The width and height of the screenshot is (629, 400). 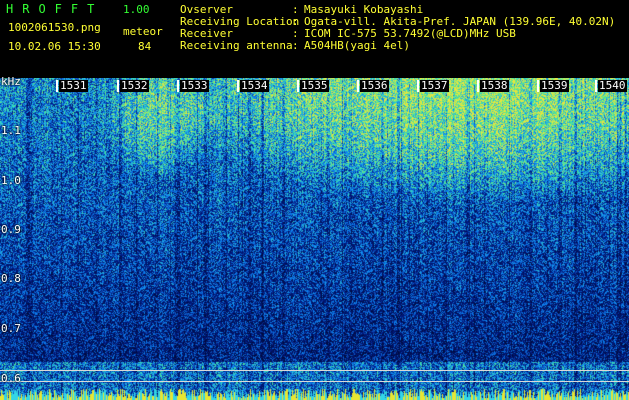 I want to click on time-label-1531: 1531, so click(x=73, y=85).